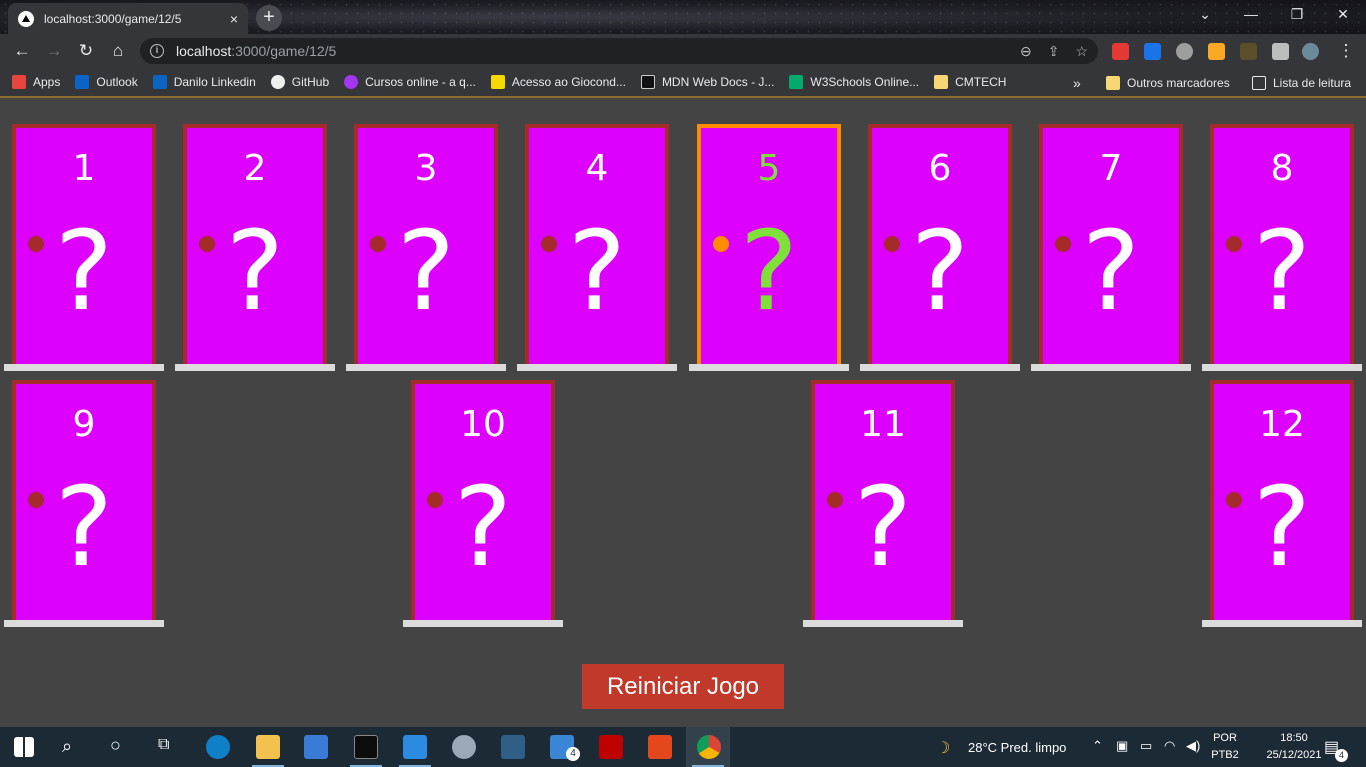  I want to click on door-number: 10, so click(483, 424).